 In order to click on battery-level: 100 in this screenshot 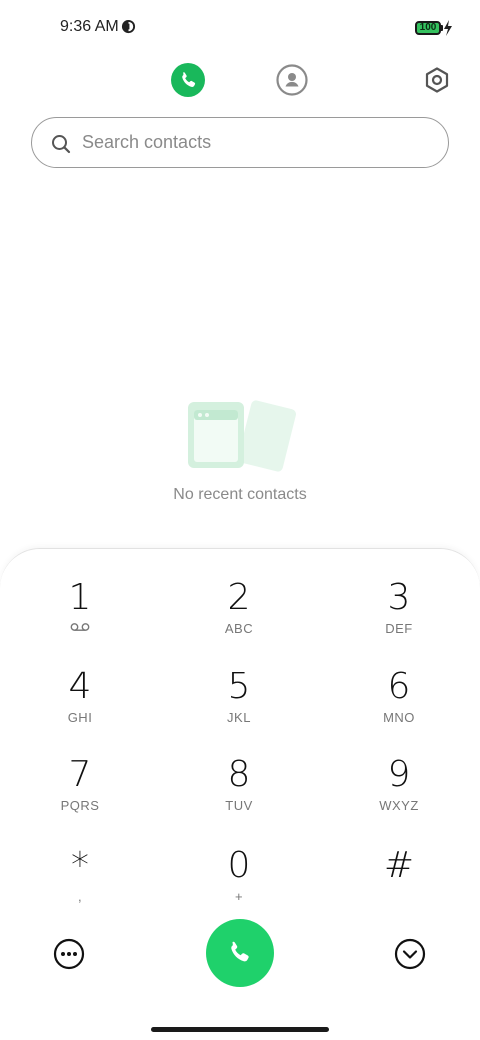, I will do `click(428, 27)`.